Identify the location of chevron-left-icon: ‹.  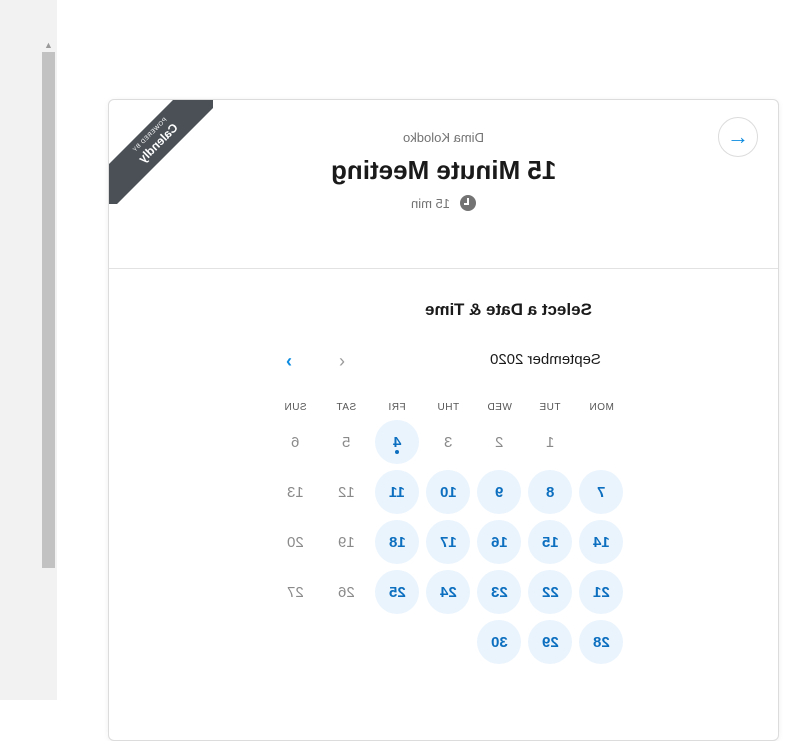
(342, 360).